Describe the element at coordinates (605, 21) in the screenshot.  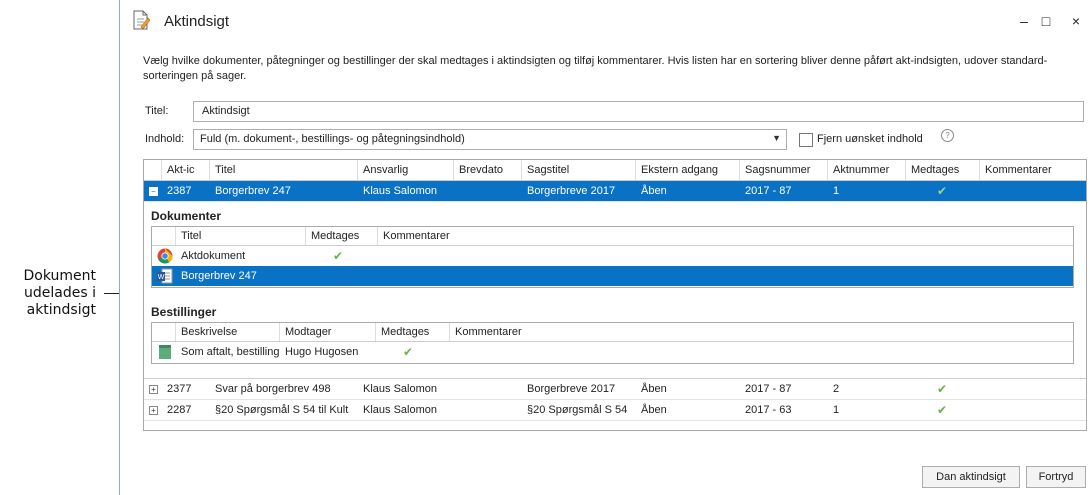
I see `title-bar: Aktindsigt – □ ×` at that location.